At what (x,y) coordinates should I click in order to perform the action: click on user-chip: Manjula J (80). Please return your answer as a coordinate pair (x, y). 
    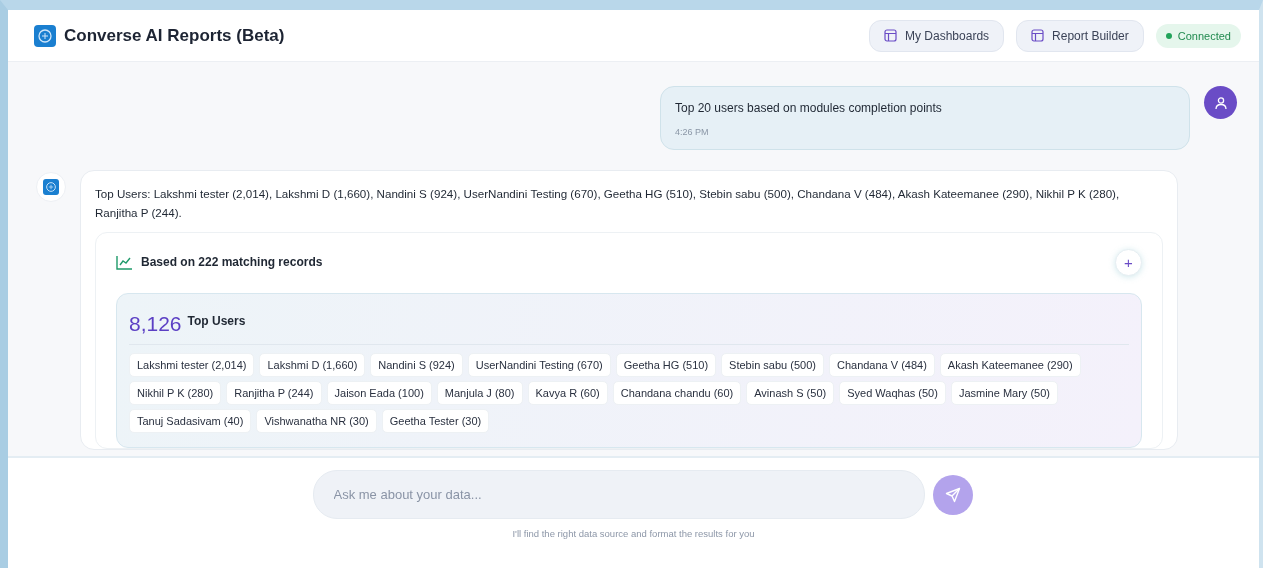
    Looking at the image, I should click on (479, 393).